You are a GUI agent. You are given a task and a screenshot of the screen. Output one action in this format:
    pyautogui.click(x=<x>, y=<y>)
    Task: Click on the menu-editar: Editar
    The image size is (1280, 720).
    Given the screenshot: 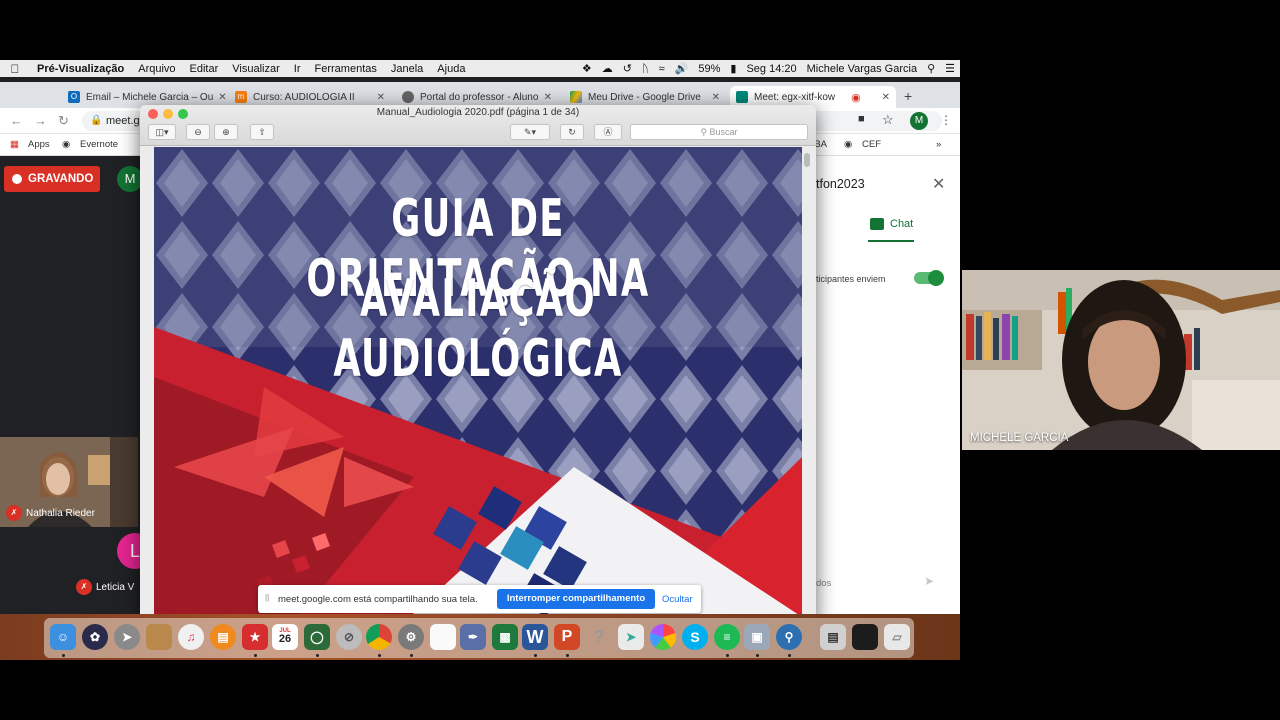 What is the action you would take?
    pyautogui.click(x=204, y=69)
    